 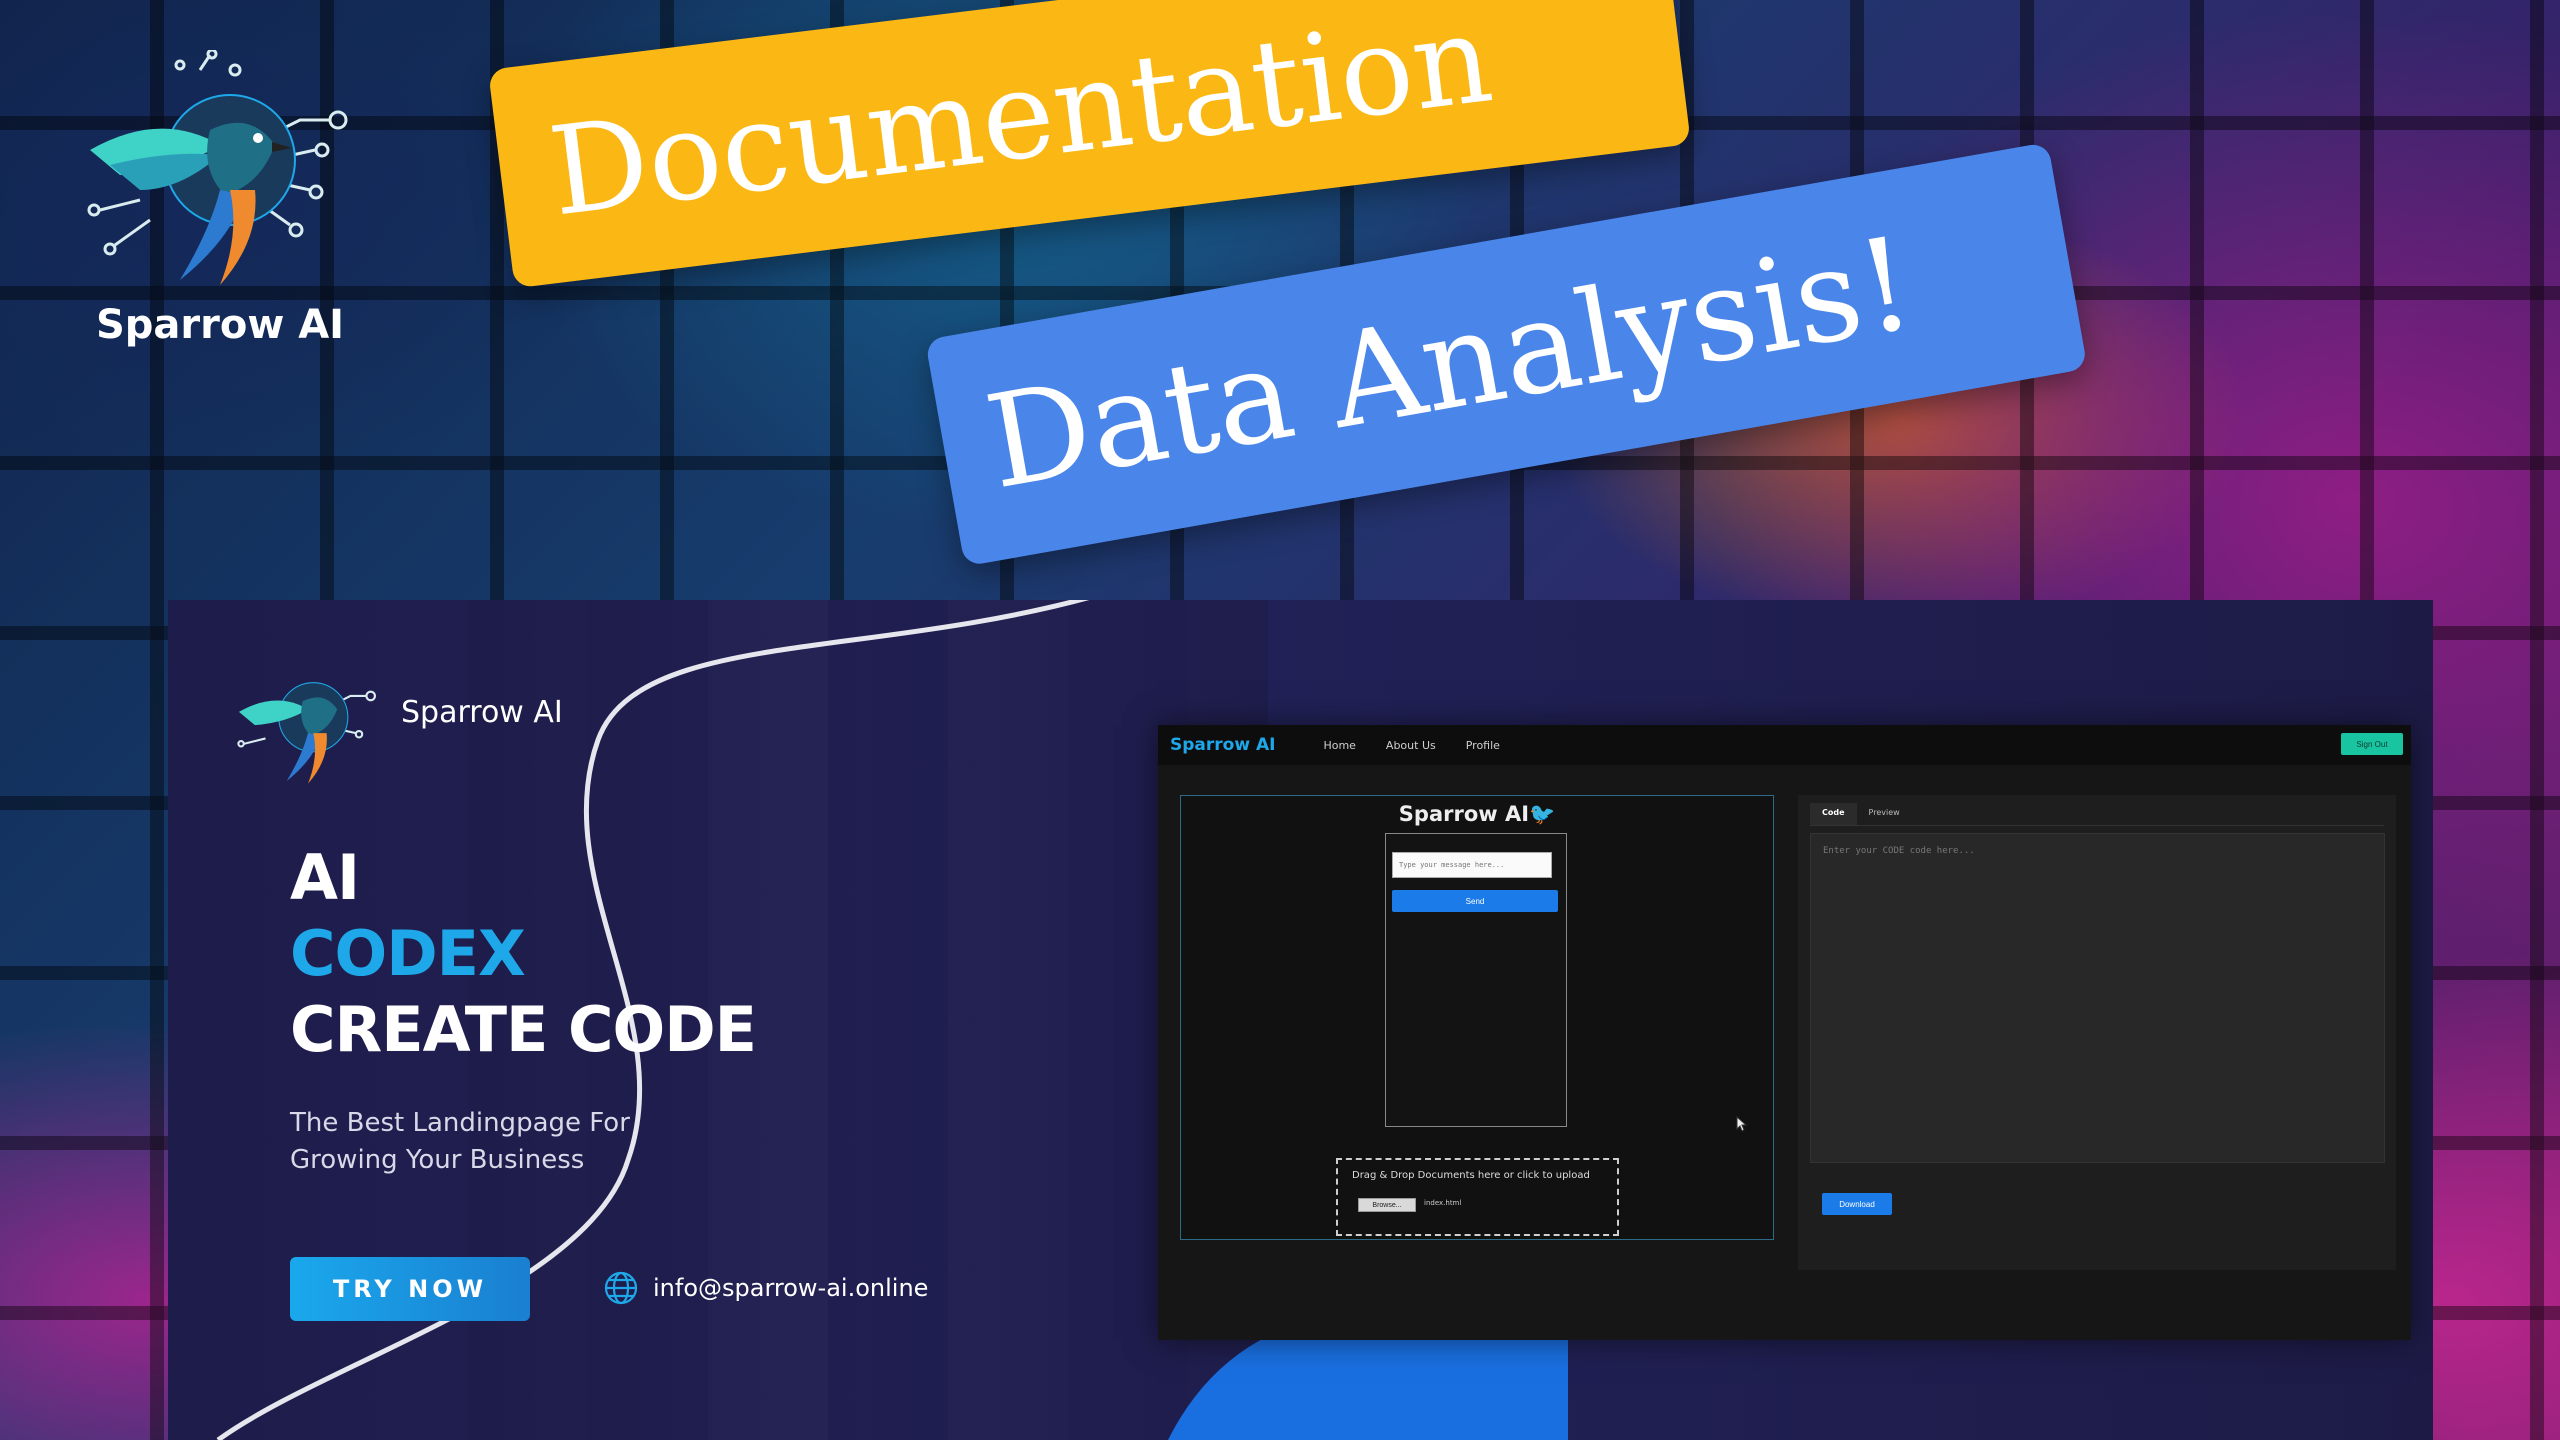 I want to click on nav-link-profile: Profile, so click(x=1483, y=745).